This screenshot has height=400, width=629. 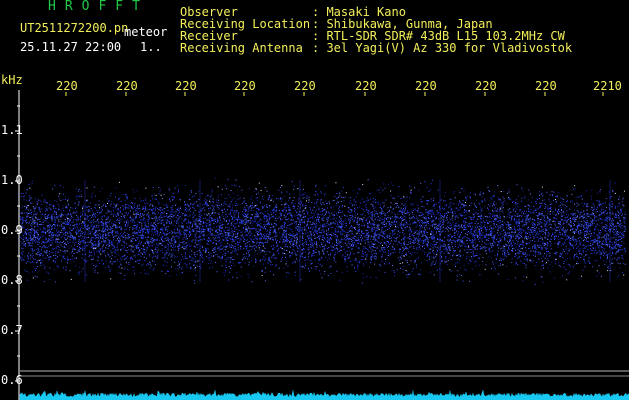 What do you see at coordinates (12, 280) in the screenshot?
I see `y-tick-label: 0.8` at bounding box center [12, 280].